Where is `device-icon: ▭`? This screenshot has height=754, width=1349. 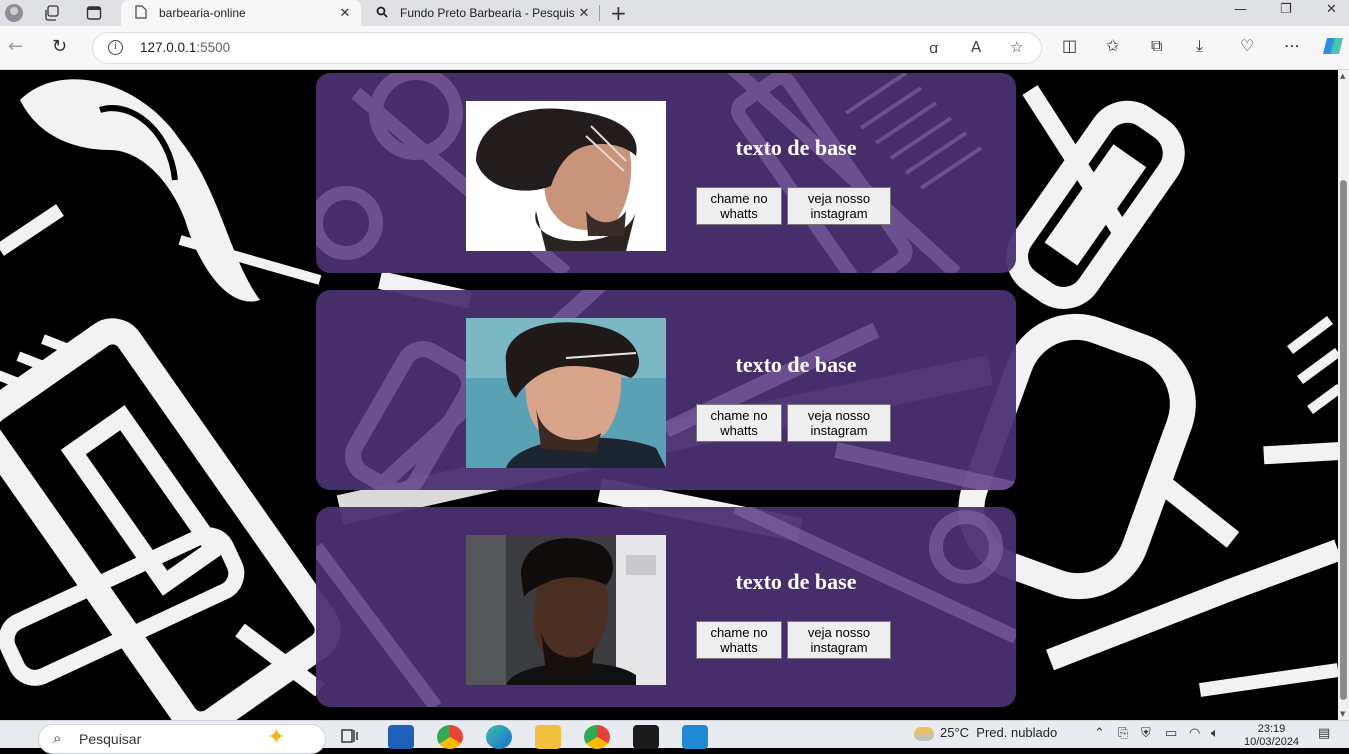 device-icon: ▭ is located at coordinates (1171, 733).